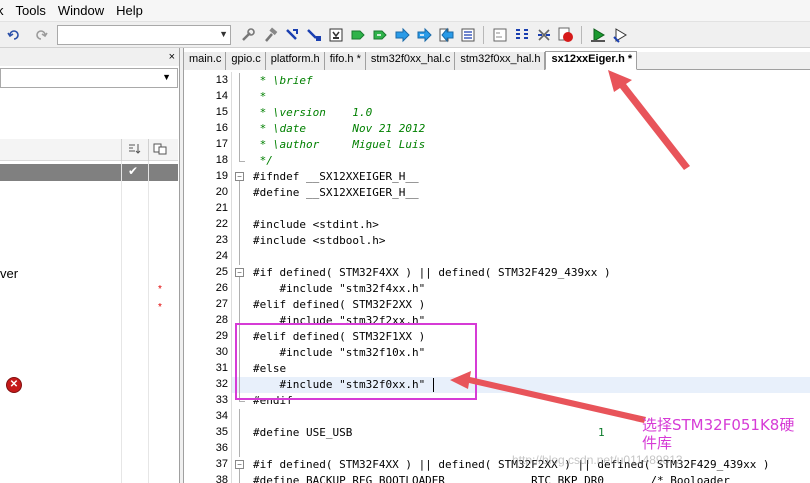  What do you see at coordinates (521, 81) in the screenshot?
I see `code-line: * \brief` at bounding box center [521, 81].